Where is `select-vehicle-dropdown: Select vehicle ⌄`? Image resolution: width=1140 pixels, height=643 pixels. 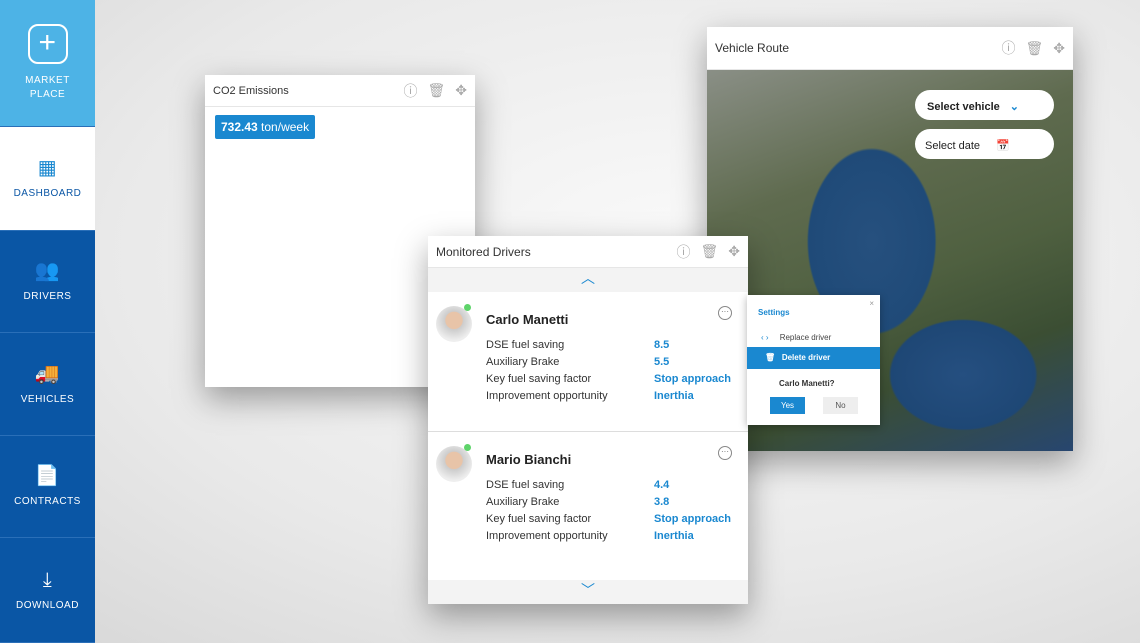
select-vehicle-dropdown: Select vehicle ⌄ is located at coordinates (984, 105).